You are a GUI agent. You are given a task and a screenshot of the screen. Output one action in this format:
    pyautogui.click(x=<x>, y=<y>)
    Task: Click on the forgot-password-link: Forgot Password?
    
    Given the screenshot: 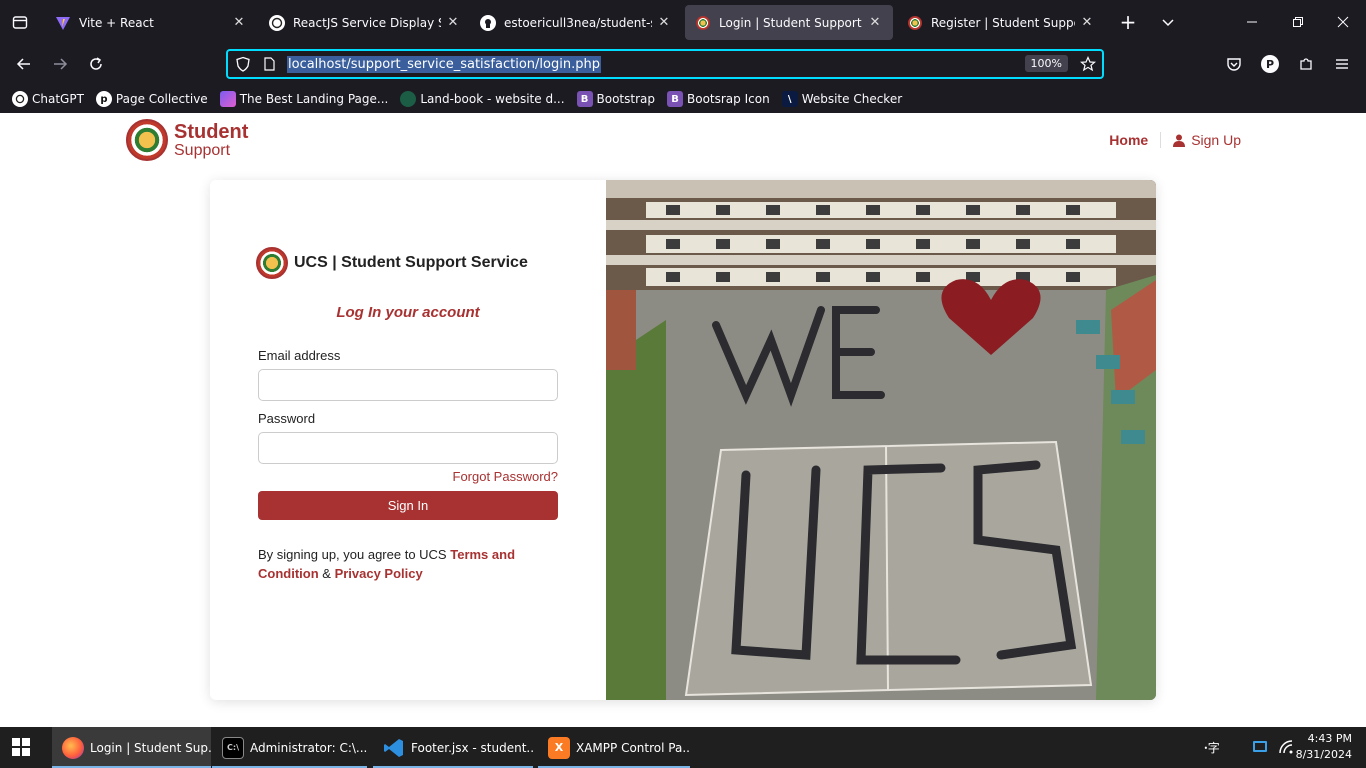 What is the action you would take?
    pyautogui.click(x=506, y=476)
    